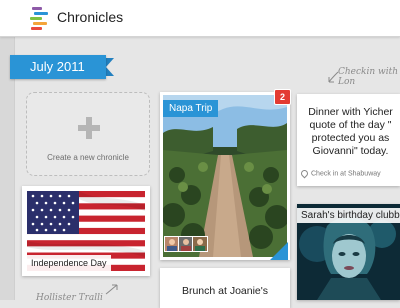  What do you see at coordinates (304, 173) in the screenshot?
I see `location-pin-icon` at bounding box center [304, 173].